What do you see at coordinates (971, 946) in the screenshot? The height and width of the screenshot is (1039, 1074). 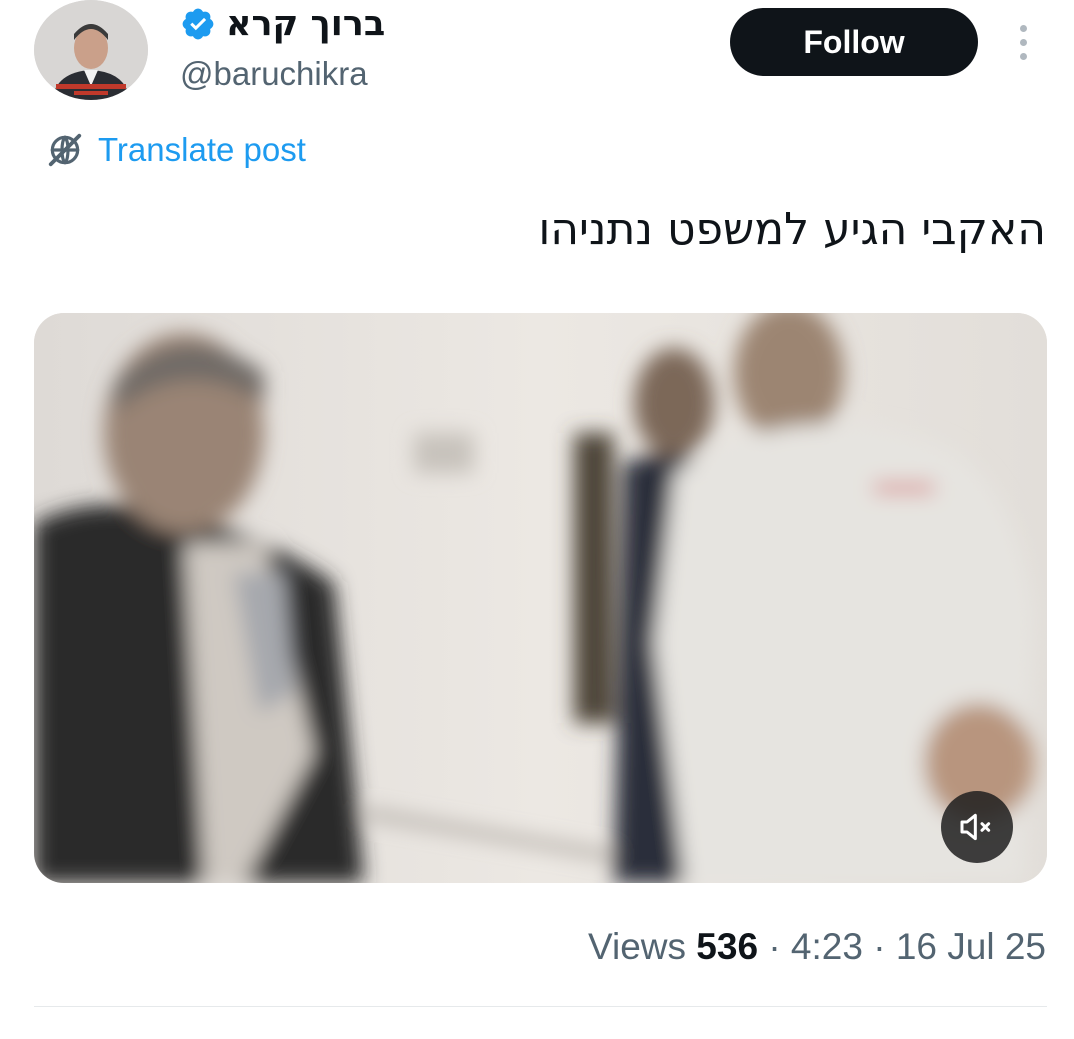 I see `post-date: 16 Jul 25` at bounding box center [971, 946].